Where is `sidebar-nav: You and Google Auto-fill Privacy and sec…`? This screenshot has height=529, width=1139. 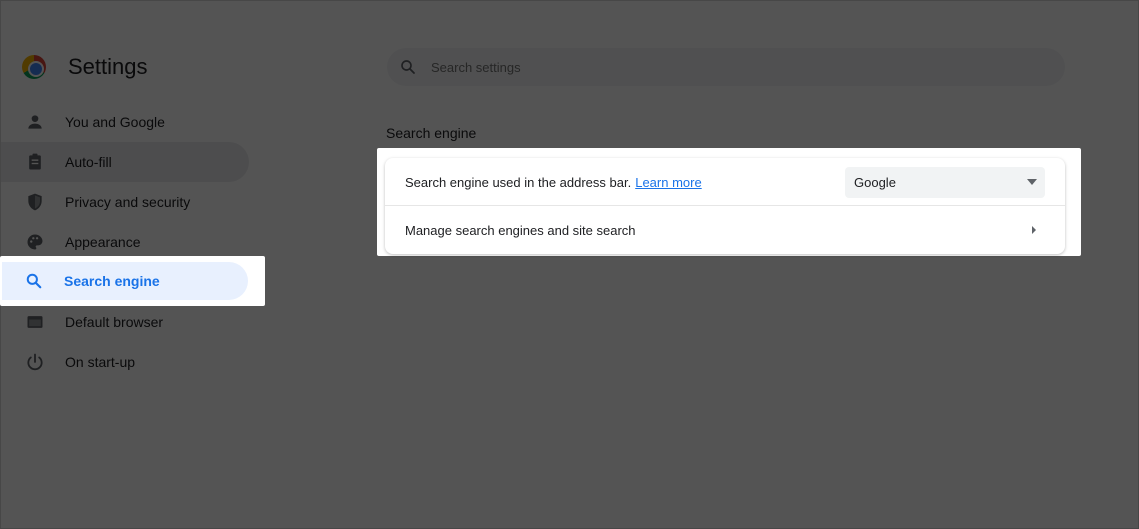 sidebar-nav: You and Google Auto-fill Privacy and sec… is located at coordinates (126, 242).